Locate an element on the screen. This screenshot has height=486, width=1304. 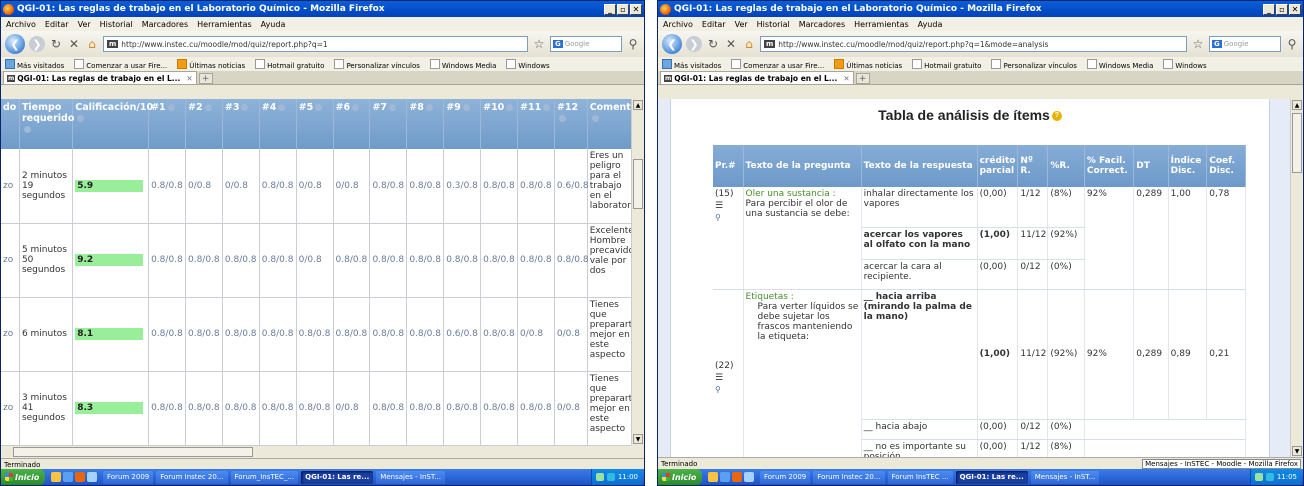
grade-value: 8.1 is located at coordinates (109, 334).